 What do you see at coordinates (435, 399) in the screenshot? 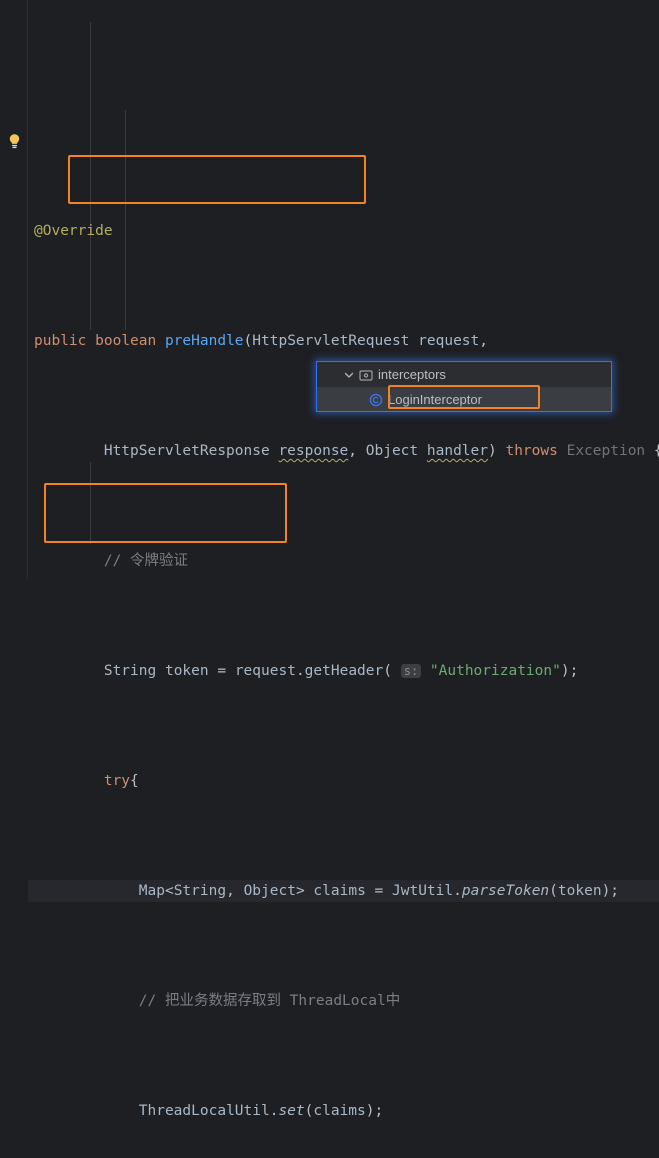
I see `tree-item-label: LoginInterceptor` at bounding box center [435, 399].